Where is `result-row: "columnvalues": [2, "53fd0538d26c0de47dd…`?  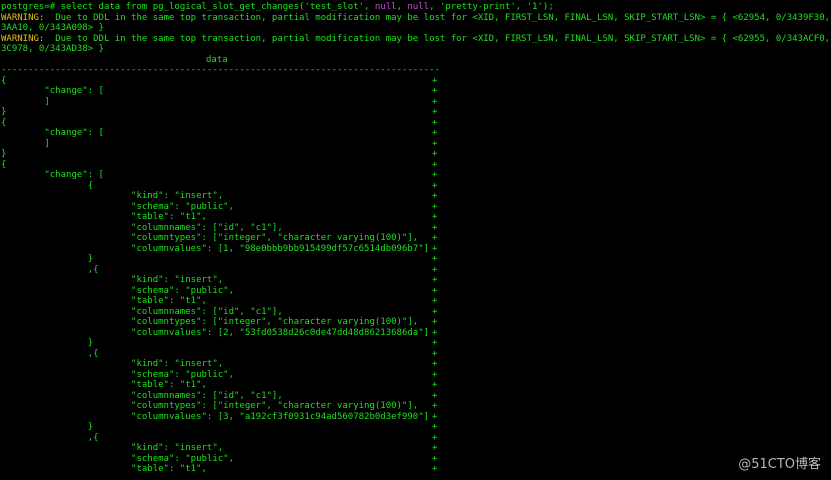 result-row: "columnvalues": [2, "53fd0538d26c0de47dd… is located at coordinates (416, 333).